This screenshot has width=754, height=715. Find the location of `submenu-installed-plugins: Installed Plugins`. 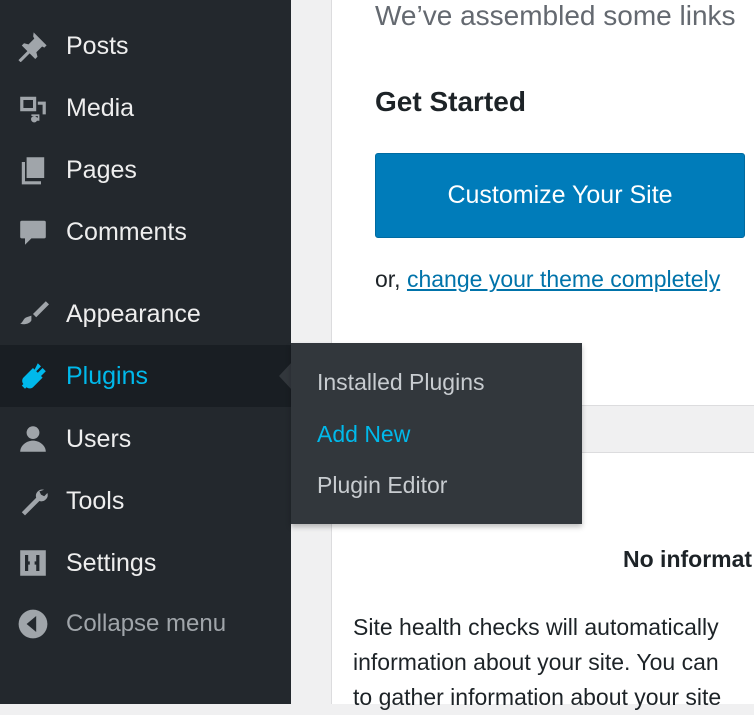

submenu-installed-plugins: Installed Plugins is located at coordinates (401, 382).